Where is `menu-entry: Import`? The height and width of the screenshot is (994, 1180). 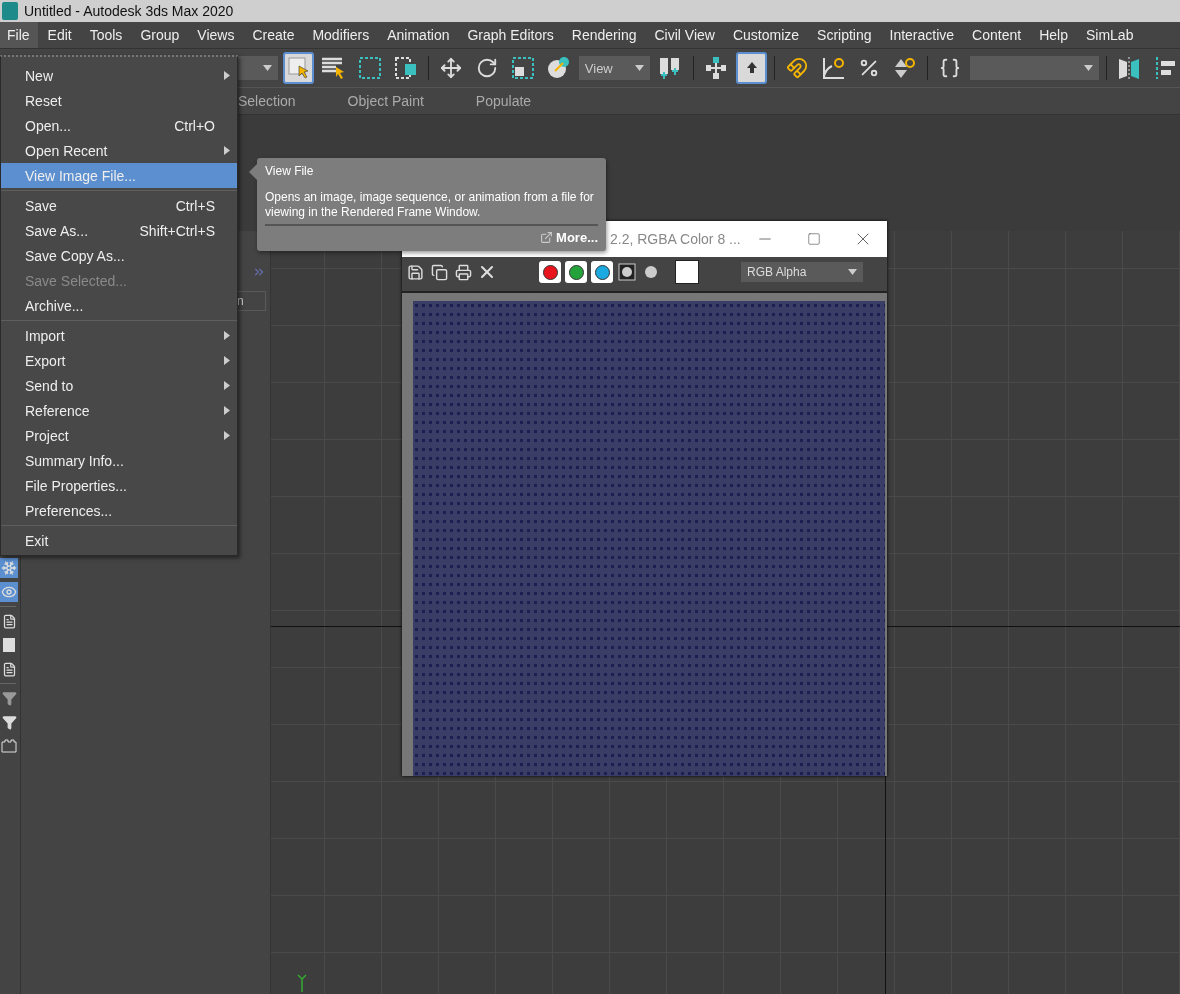
menu-entry: Import is located at coordinates (119, 335).